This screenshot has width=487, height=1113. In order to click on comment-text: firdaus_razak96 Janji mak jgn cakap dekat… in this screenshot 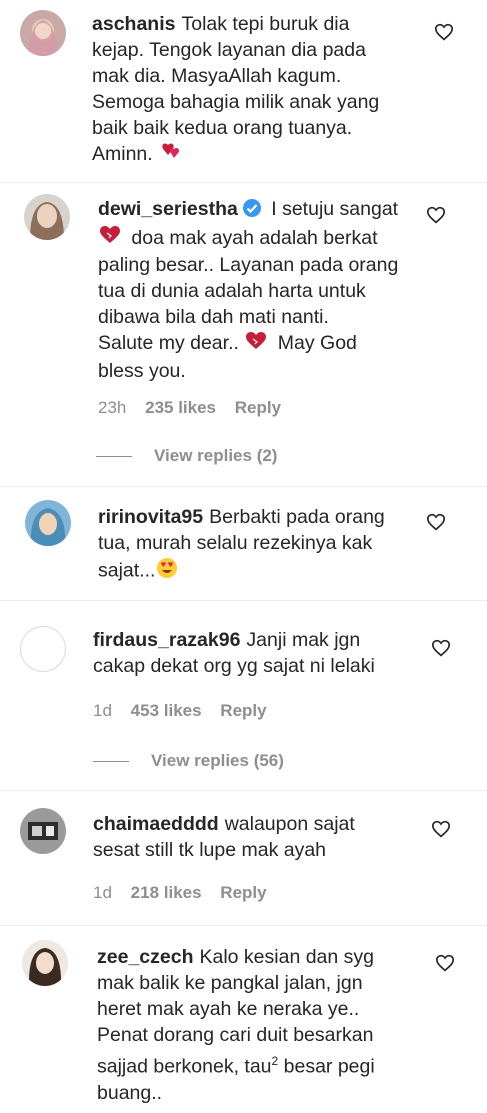, I will do `click(234, 653)`.